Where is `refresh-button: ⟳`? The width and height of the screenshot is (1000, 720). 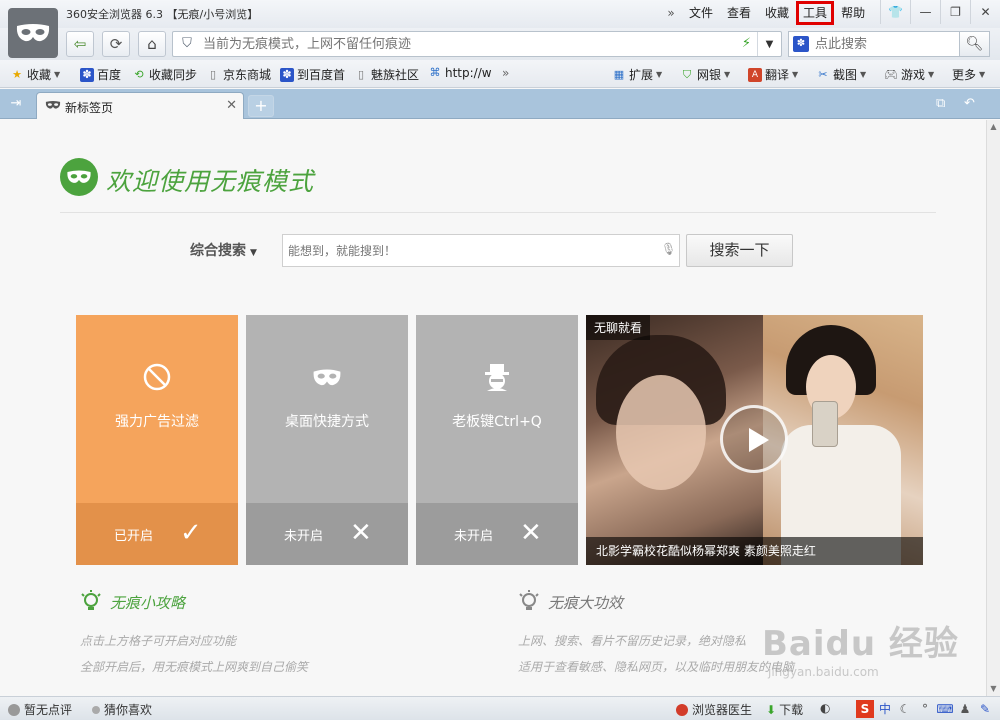 refresh-button: ⟳ is located at coordinates (116, 44).